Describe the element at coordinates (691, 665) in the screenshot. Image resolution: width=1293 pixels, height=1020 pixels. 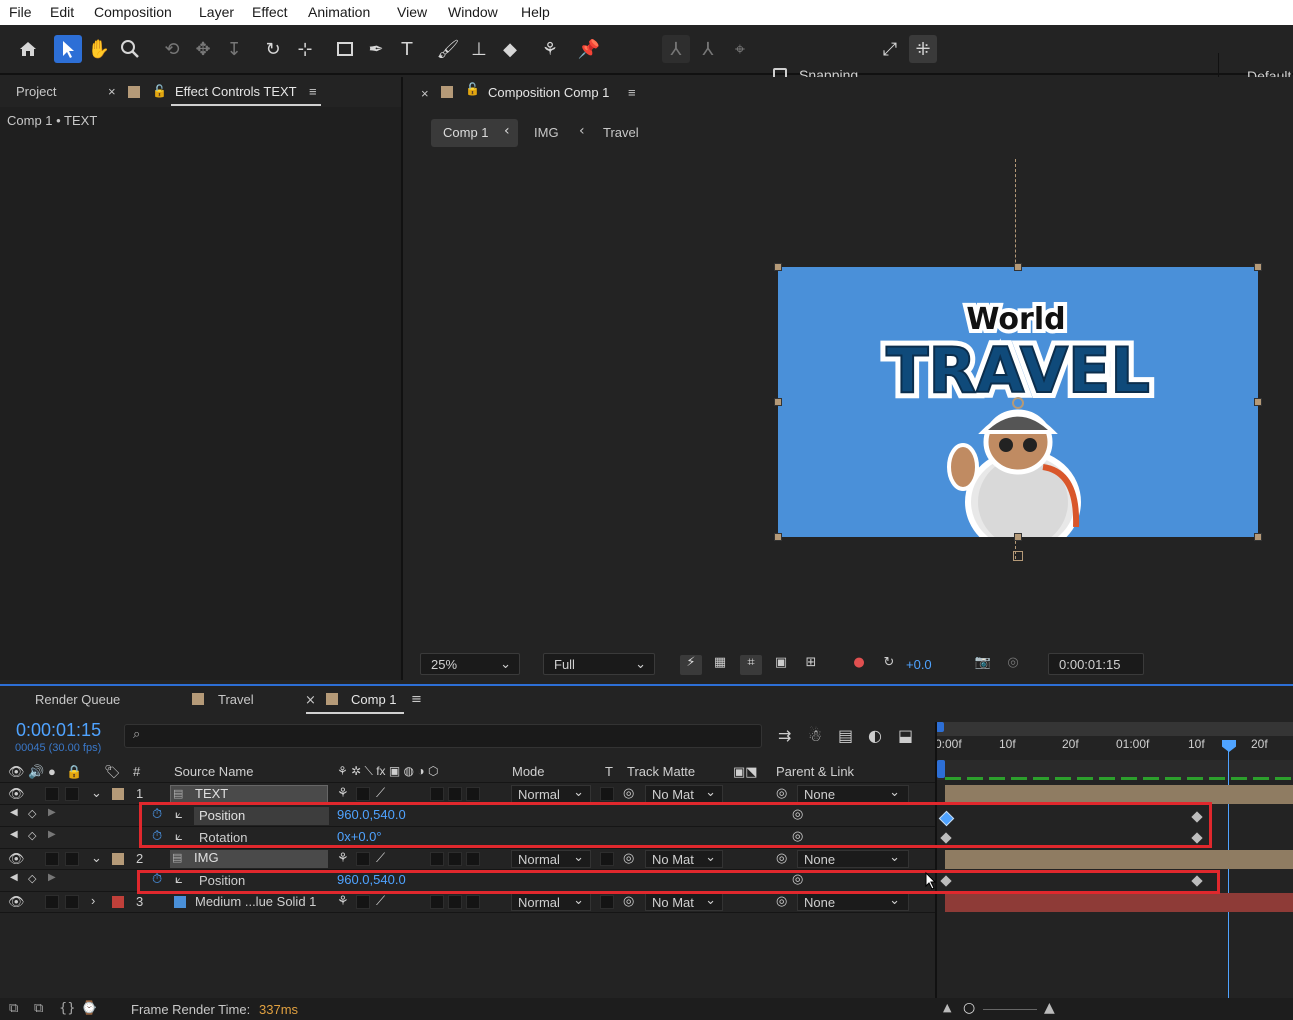
I see `fast-preview-icon: ⚡` at that location.